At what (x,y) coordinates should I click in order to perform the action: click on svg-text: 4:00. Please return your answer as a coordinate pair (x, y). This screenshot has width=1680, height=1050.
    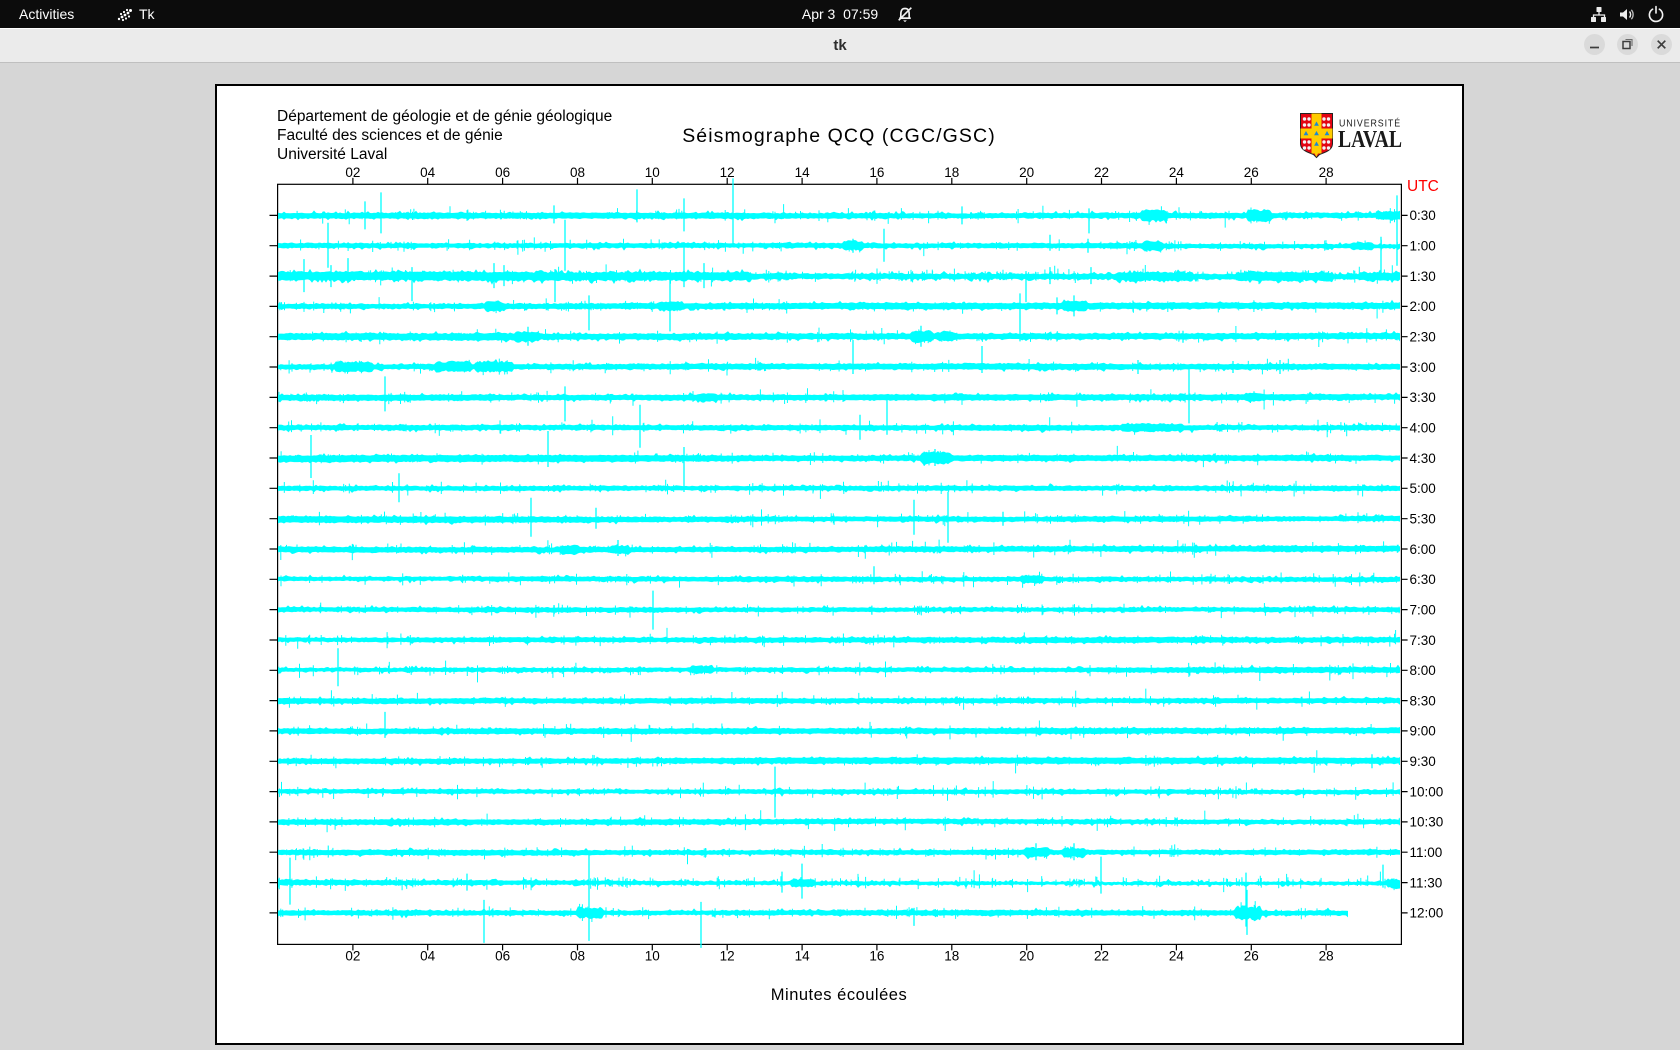
    Looking at the image, I should click on (1423, 428).